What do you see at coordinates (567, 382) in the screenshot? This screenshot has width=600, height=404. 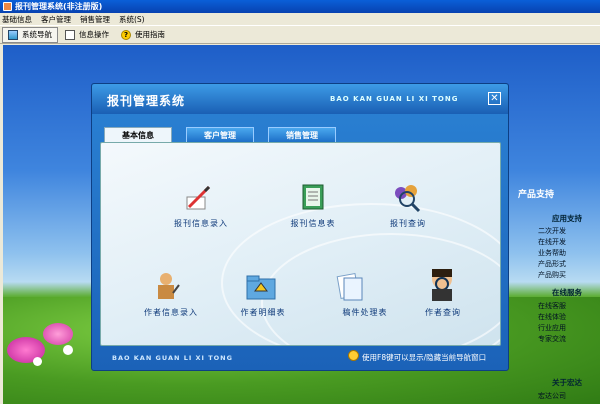 I see `section-about: 关于宏达` at bounding box center [567, 382].